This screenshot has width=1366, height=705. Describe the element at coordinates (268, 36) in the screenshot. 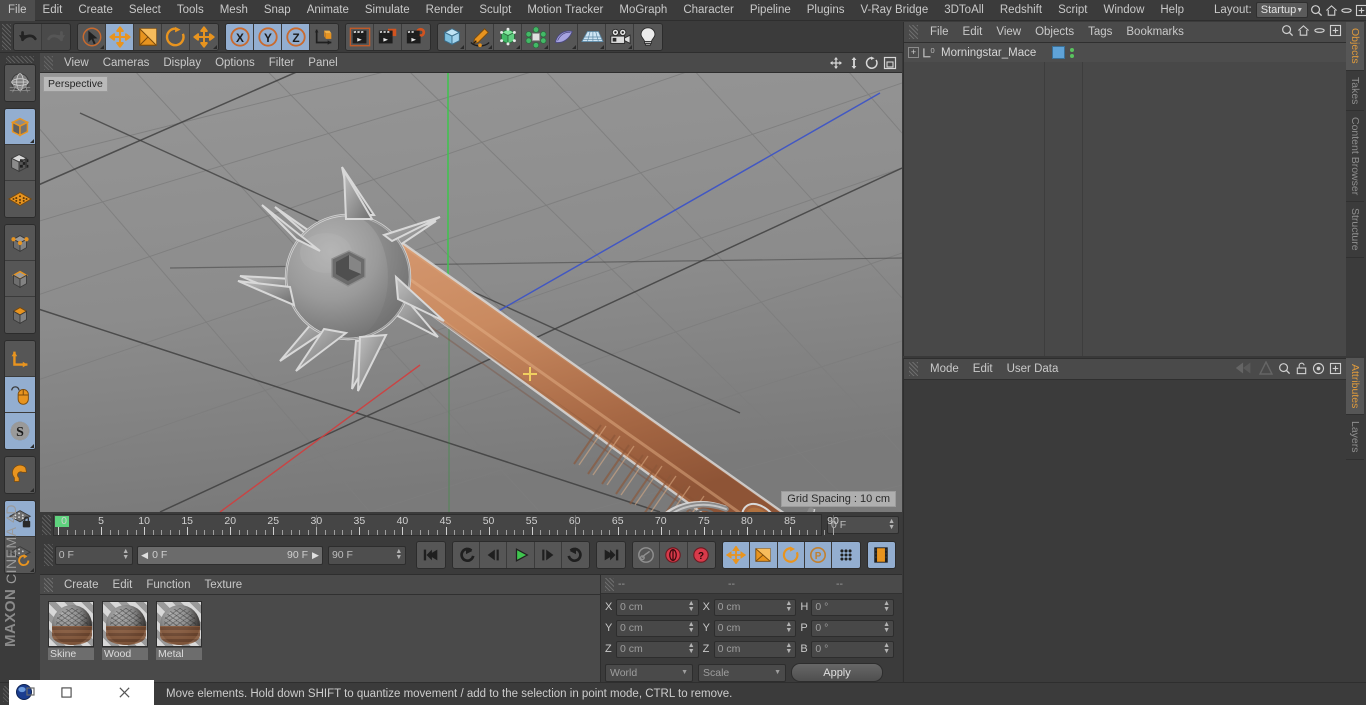

I see `y-axis-icon: Y` at that location.